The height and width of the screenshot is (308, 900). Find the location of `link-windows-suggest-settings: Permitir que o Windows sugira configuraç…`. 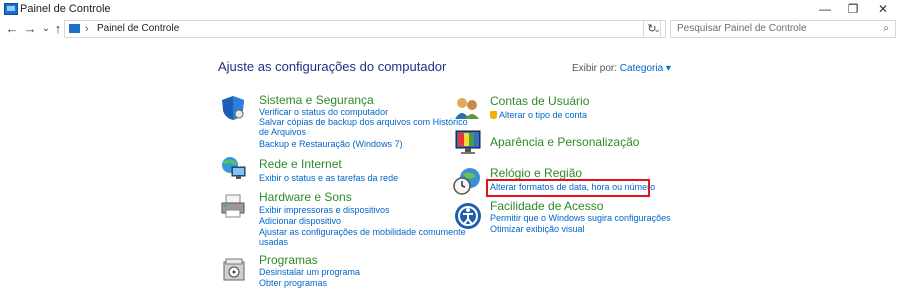

link-windows-suggest-settings: Permitir que o Windows sugira configuraç… is located at coordinates (580, 218).